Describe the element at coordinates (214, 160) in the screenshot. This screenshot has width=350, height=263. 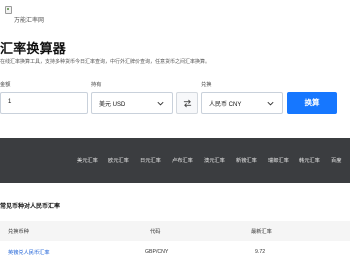
I see `nav-item-aud: 澳元汇率` at that location.